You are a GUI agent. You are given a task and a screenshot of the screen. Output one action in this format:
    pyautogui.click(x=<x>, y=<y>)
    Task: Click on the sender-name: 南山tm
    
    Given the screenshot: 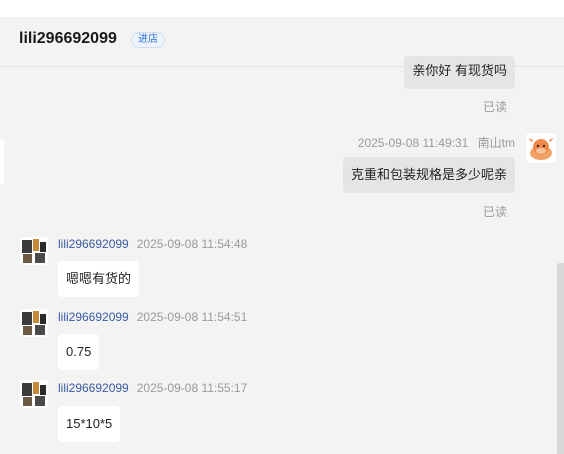 What is the action you would take?
    pyautogui.click(x=496, y=143)
    